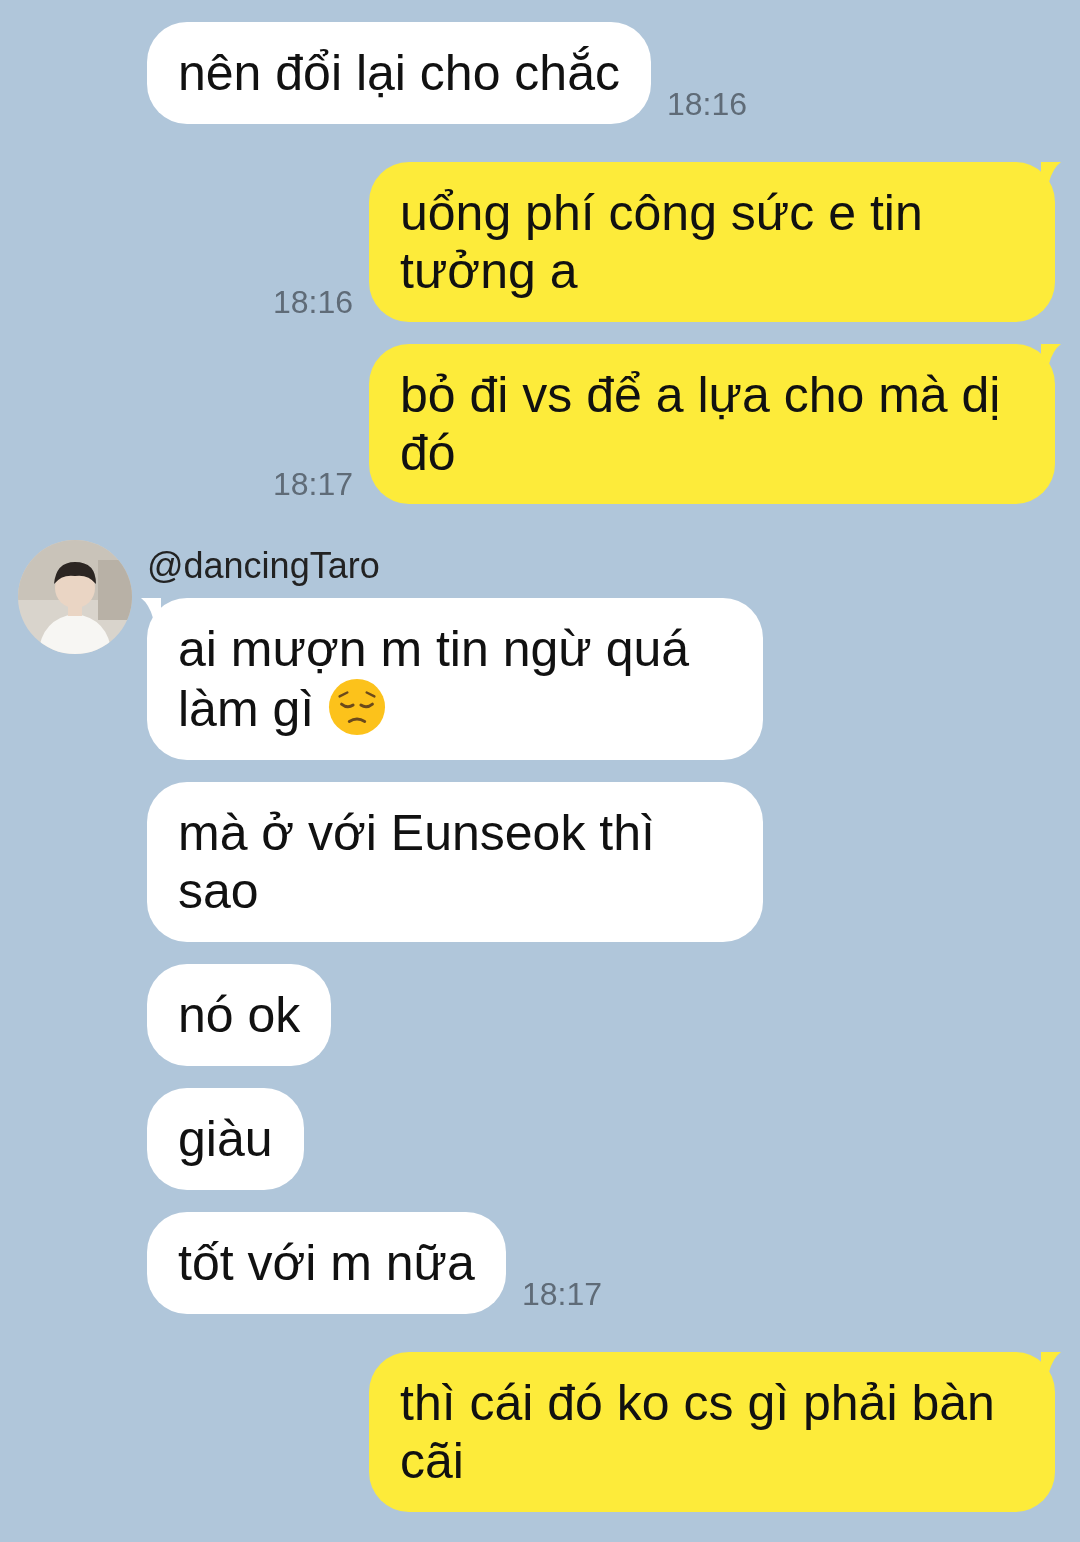 The image size is (1080, 1542). Describe the element at coordinates (263, 566) in the screenshot. I see `sender-name: @dancingTaro` at that location.